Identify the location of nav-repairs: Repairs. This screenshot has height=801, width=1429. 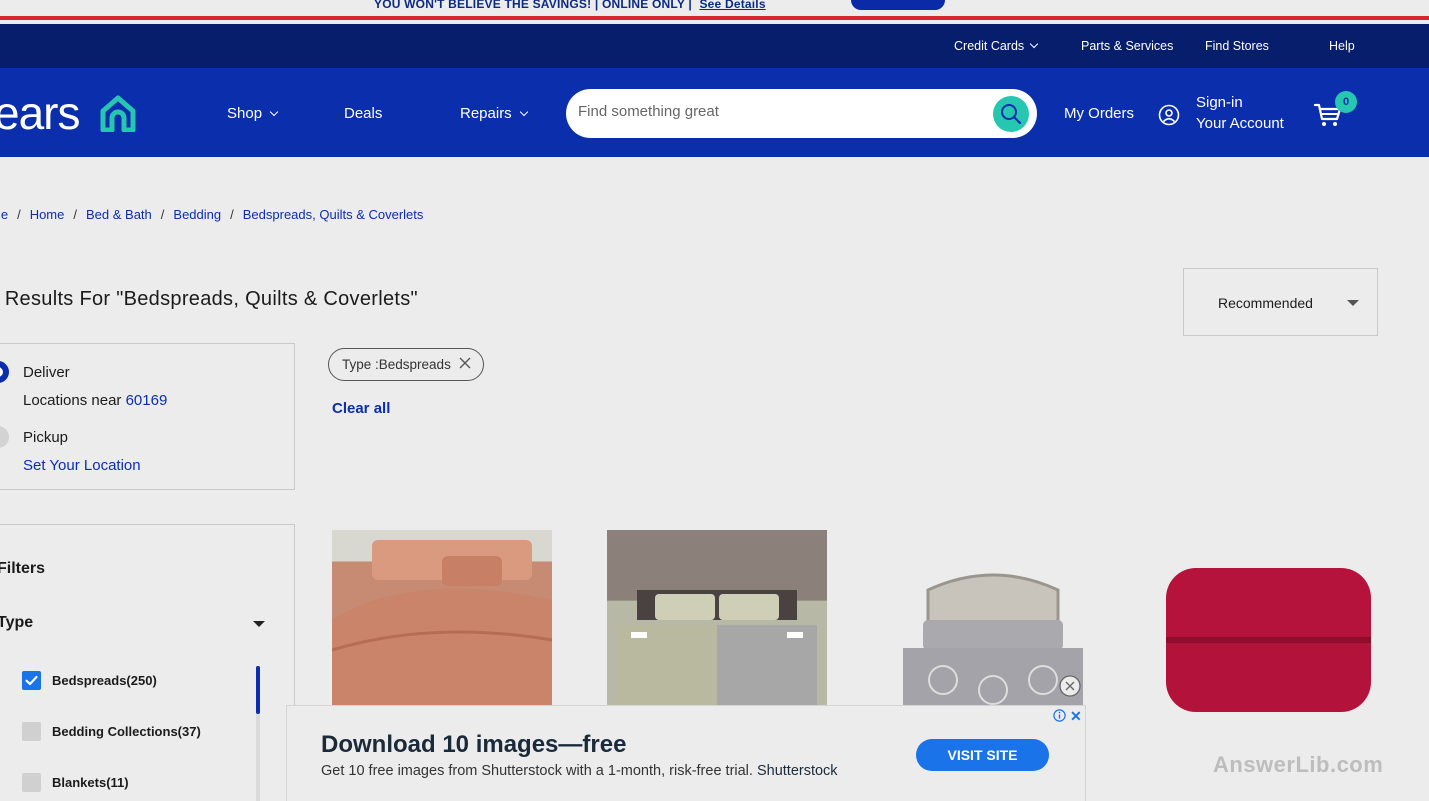
(494, 113).